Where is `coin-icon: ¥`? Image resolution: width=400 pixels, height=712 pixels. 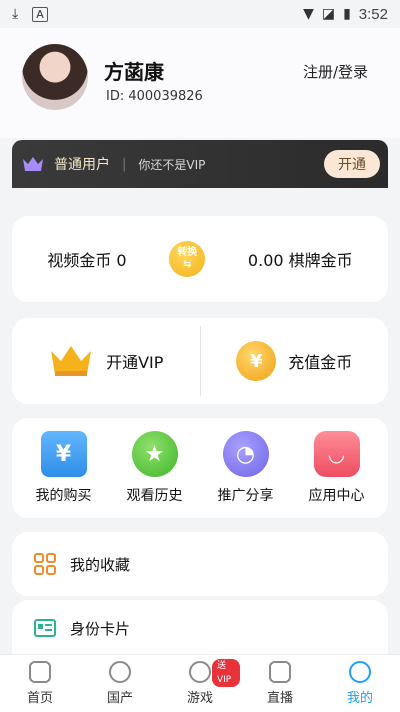 coin-icon: ¥ is located at coordinates (256, 361).